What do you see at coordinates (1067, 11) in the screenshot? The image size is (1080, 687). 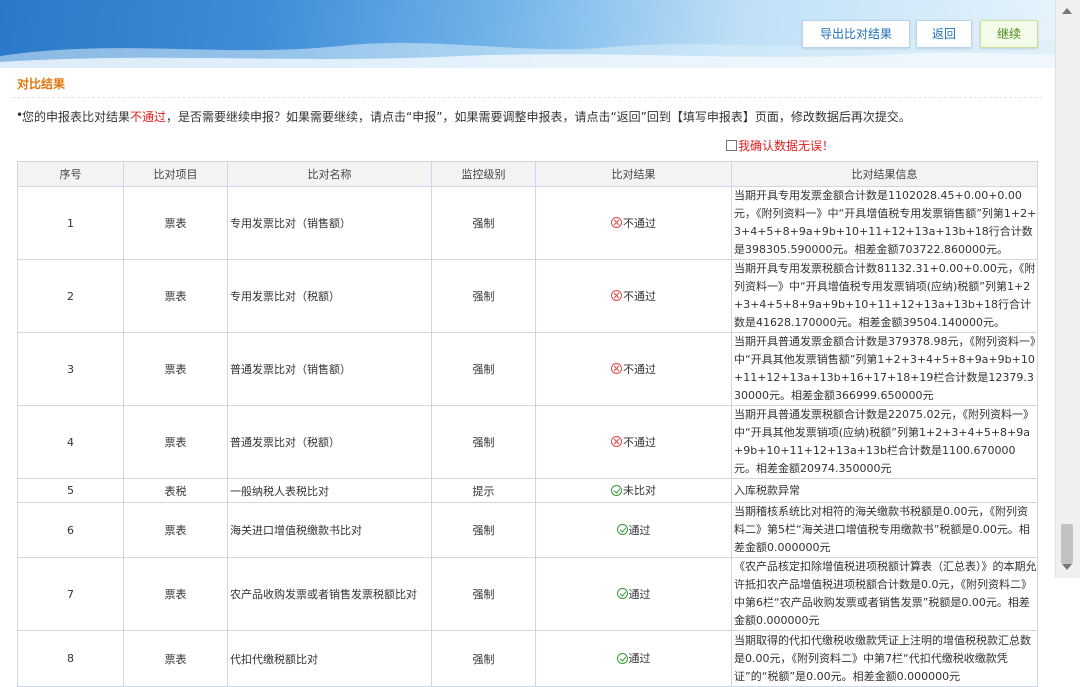 I see `scroll-up-arrow-icon` at bounding box center [1067, 11].